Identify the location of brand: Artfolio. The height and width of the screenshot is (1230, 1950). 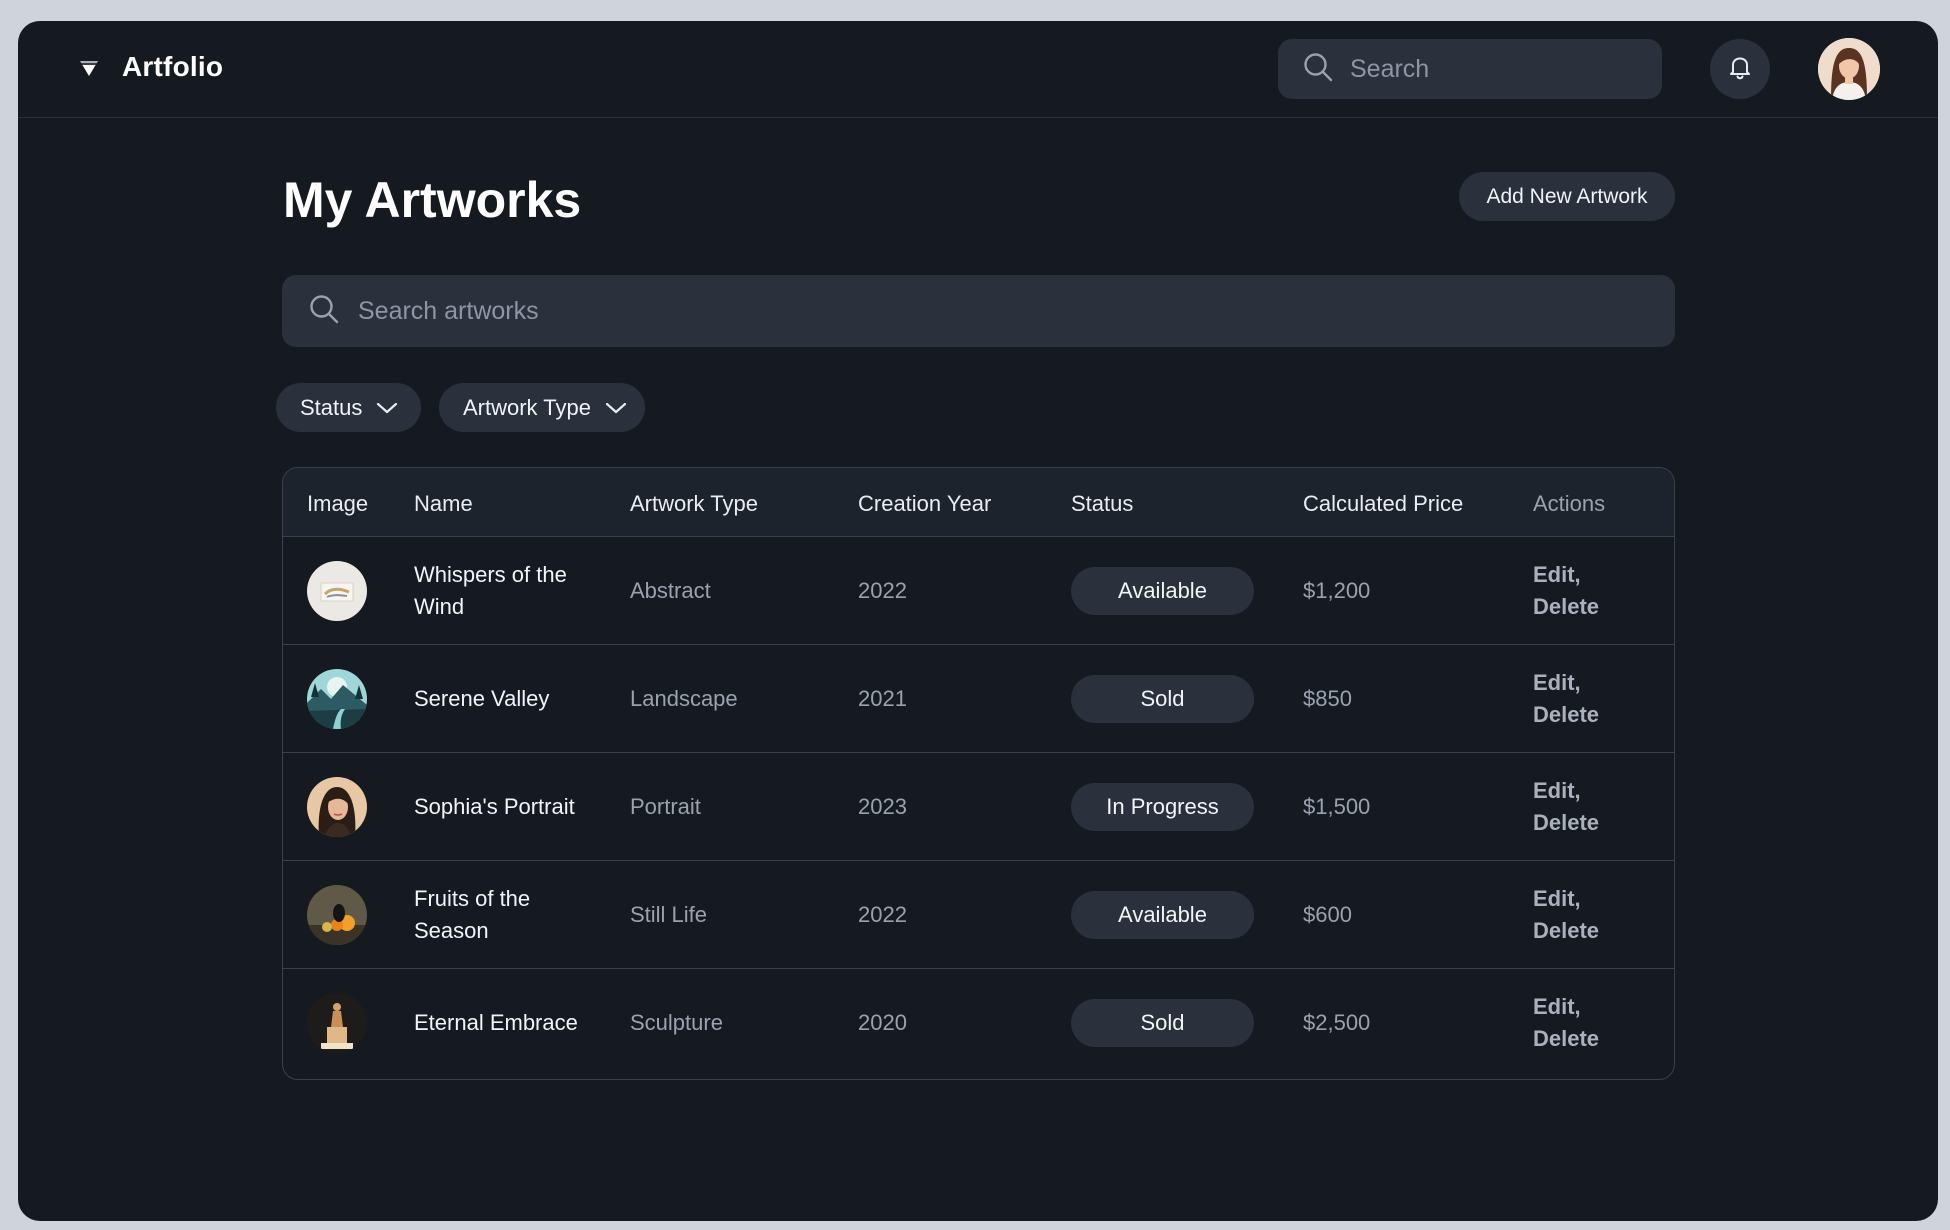
(150, 67).